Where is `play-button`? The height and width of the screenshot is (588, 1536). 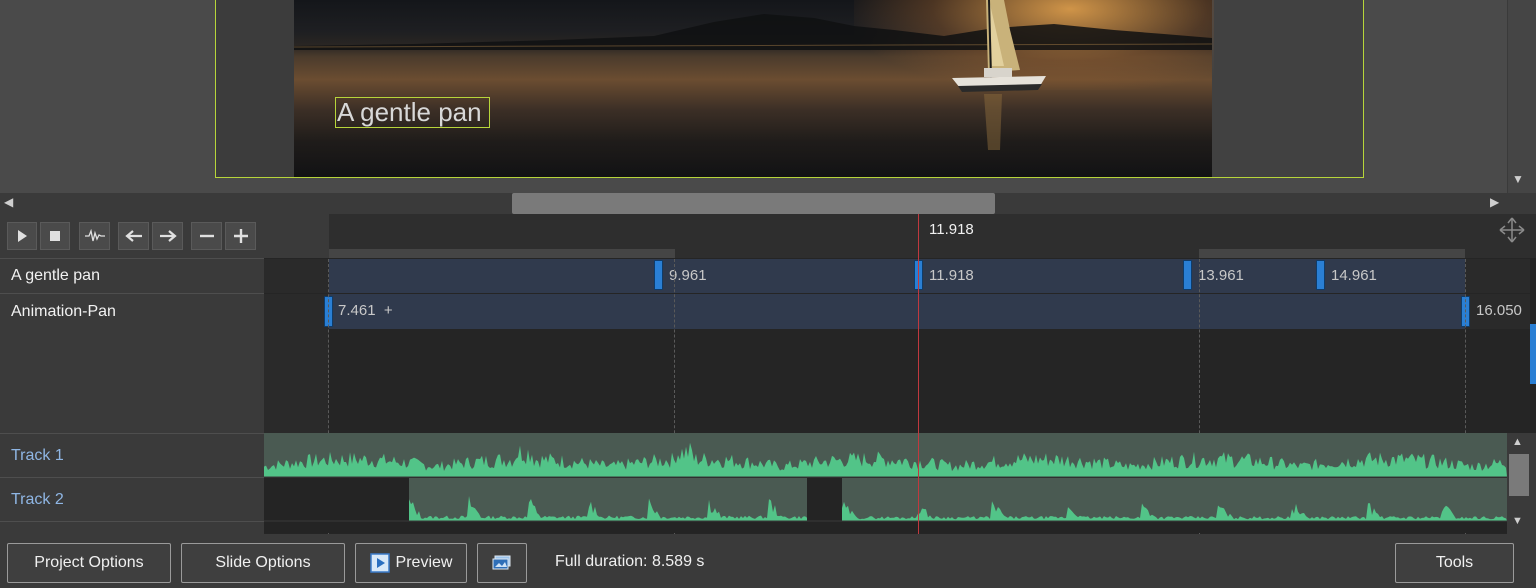 play-button is located at coordinates (22, 236).